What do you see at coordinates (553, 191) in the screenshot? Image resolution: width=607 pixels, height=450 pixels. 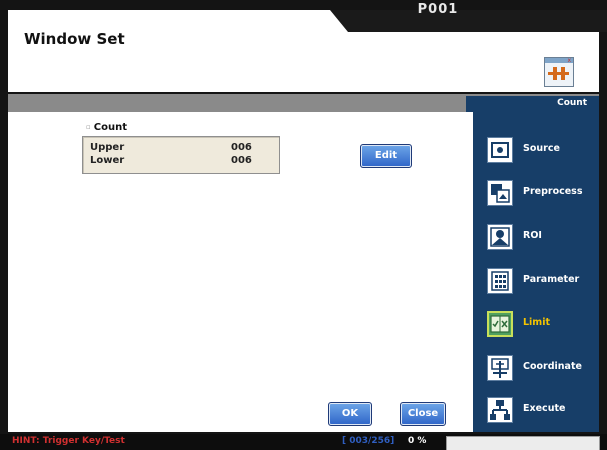 I see `nav-item-preprocess-label: Preprocess` at bounding box center [553, 191].